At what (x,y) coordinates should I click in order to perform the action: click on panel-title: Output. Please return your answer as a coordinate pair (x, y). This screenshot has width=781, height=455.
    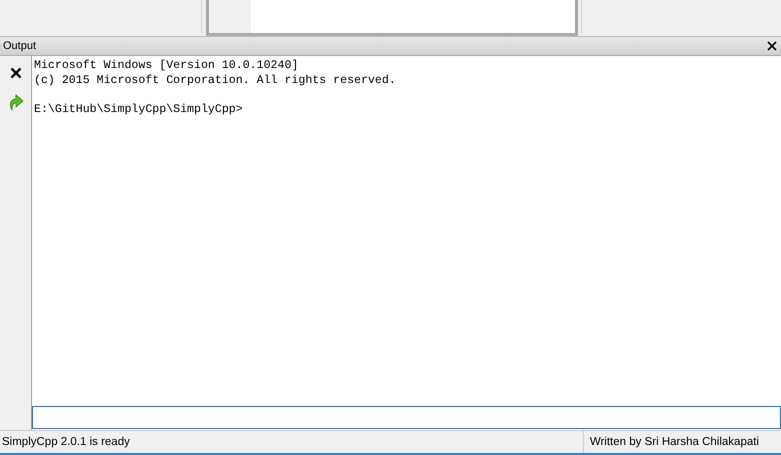
    Looking at the image, I should click on (19, 46).